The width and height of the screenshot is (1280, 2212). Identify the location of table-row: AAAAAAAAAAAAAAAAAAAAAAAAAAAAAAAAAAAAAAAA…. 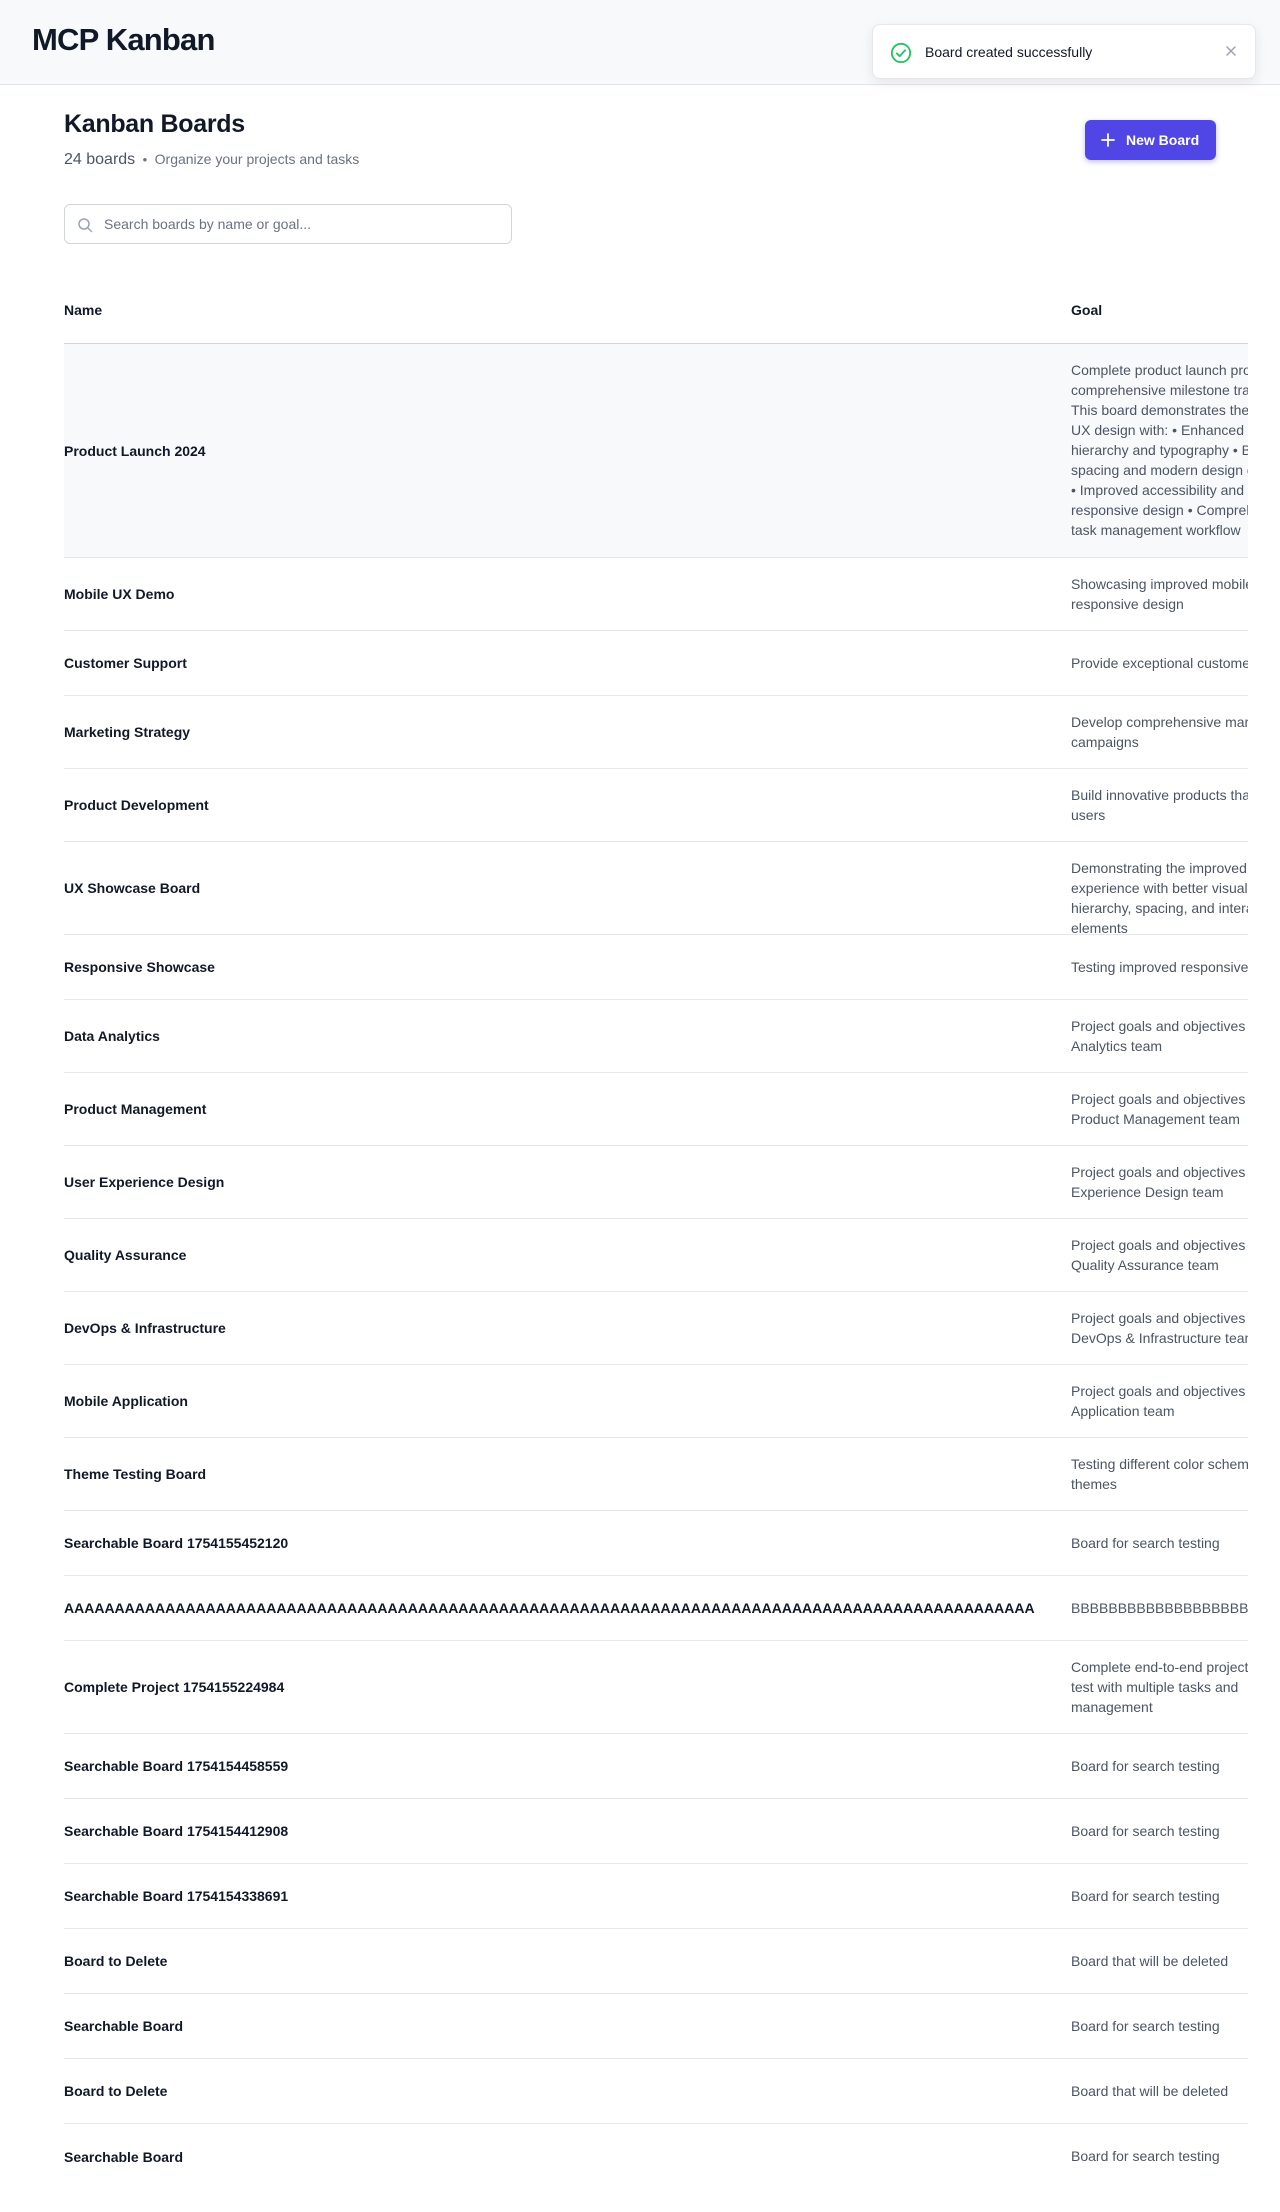
(656, 1608).